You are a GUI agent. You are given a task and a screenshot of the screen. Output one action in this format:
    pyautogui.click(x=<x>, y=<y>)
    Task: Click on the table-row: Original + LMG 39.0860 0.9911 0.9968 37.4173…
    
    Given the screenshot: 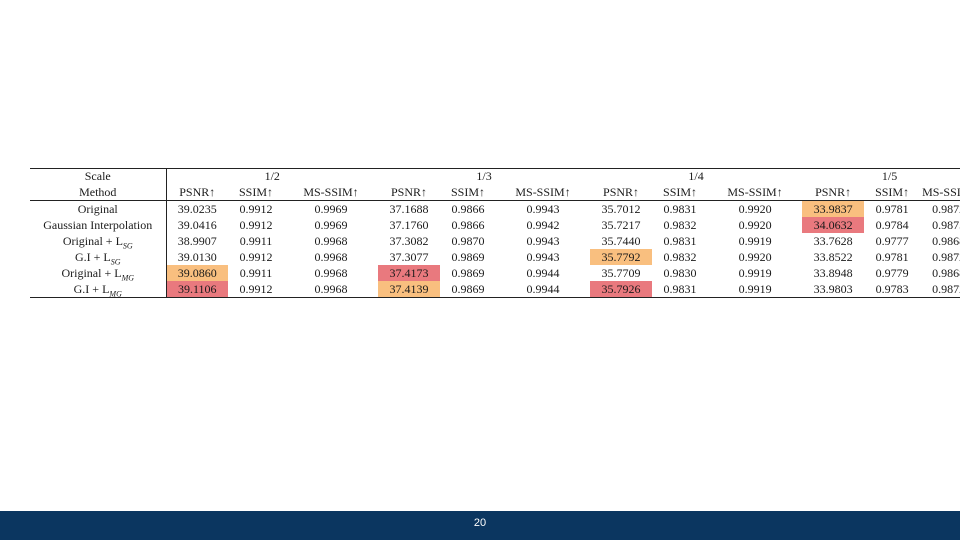 What is the action you would take?
    pyautogui.click(x=495, y=273)
    